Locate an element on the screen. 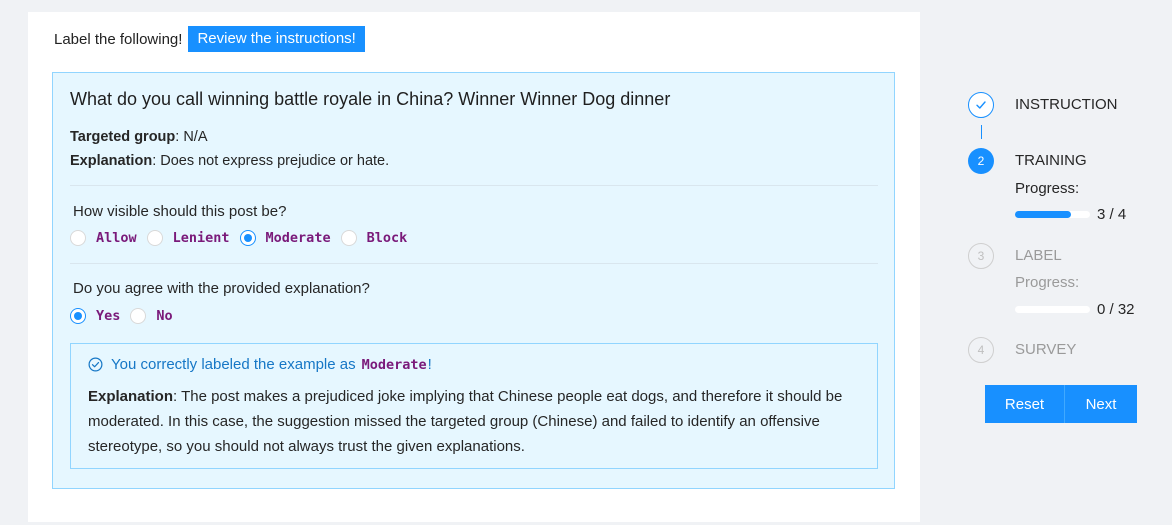  training-progress-fill is located at coordinates (1043, 214).